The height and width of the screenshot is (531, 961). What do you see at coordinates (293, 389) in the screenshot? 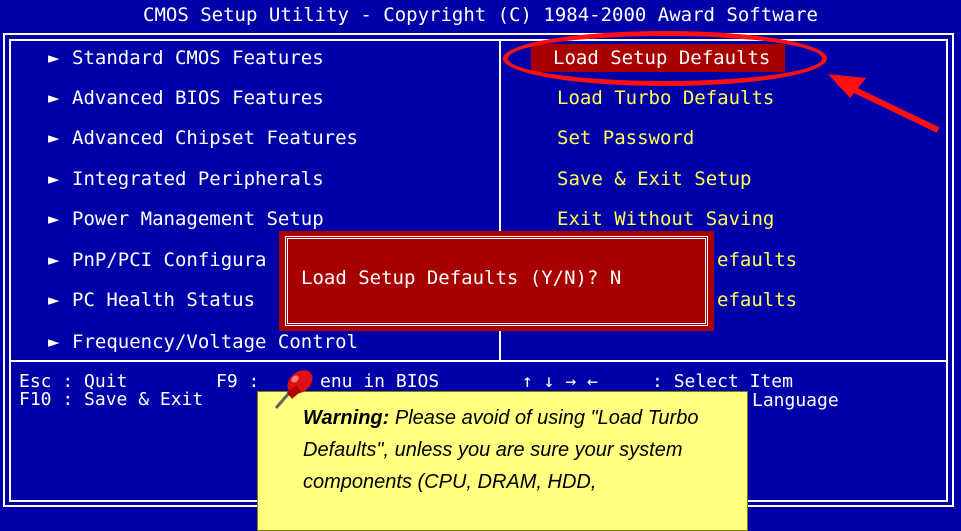
I see `pushpin-icon` at bounding box center [293, 389].